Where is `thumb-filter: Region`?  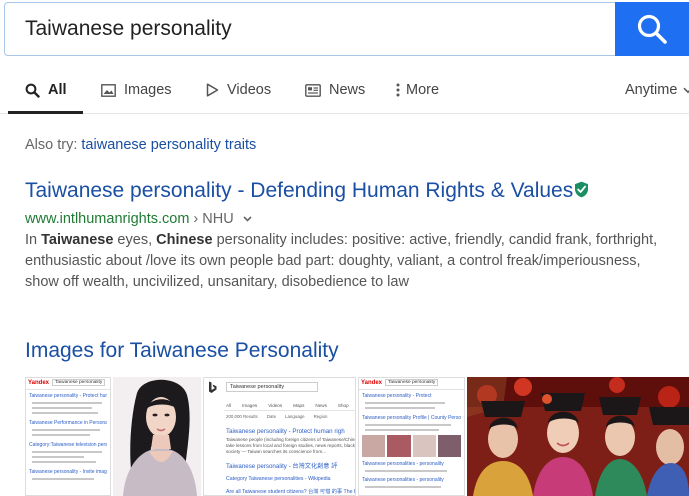
thumb-filter: Region is located at coordinates (320, 416).